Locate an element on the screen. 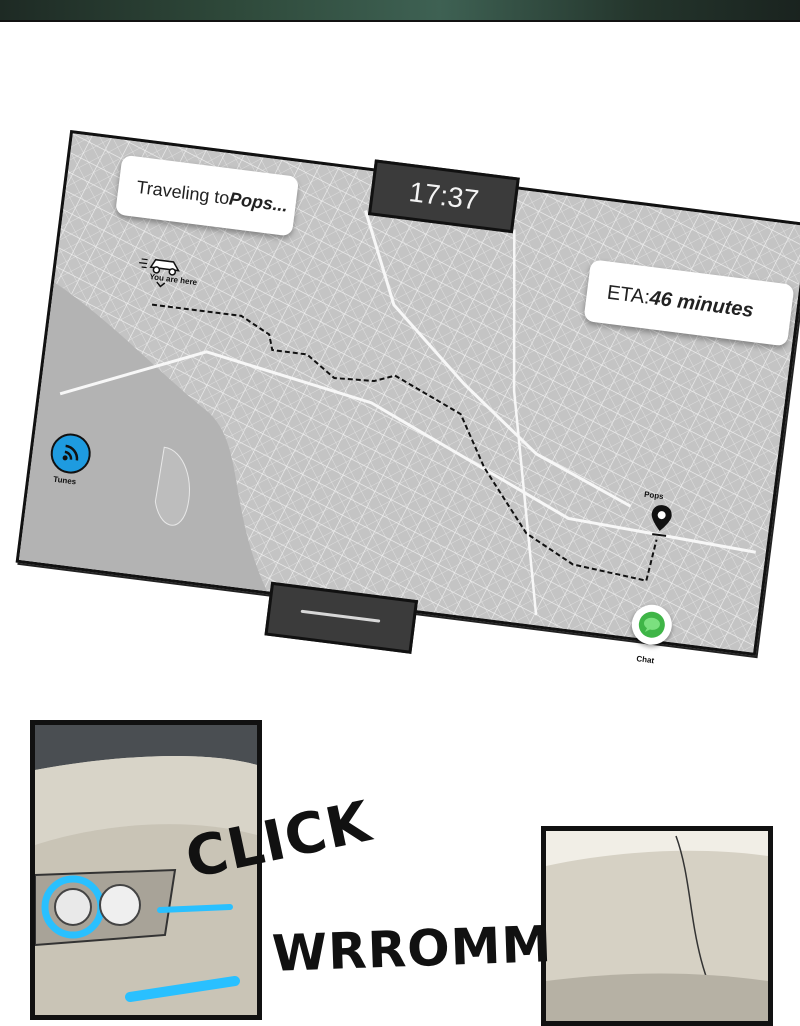  car-body-illustration is located at coordinates (657, 926).